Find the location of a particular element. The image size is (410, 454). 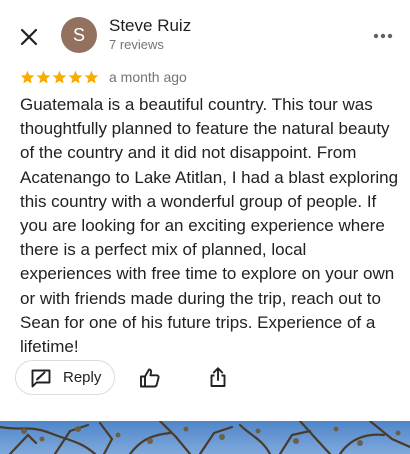

avatar: S is located at coordinates (79, 35).